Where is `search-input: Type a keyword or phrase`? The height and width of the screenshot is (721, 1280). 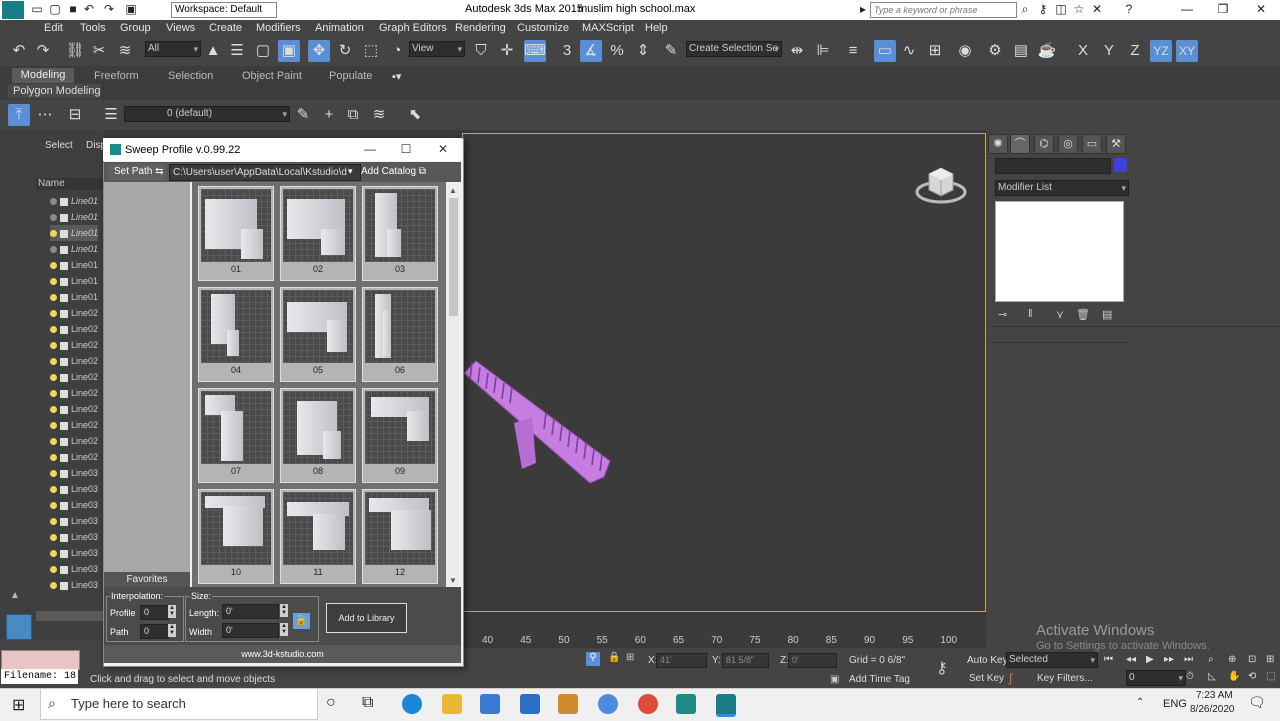 search-input: Type a keyword or phrase is located at coordinates (943, 10).